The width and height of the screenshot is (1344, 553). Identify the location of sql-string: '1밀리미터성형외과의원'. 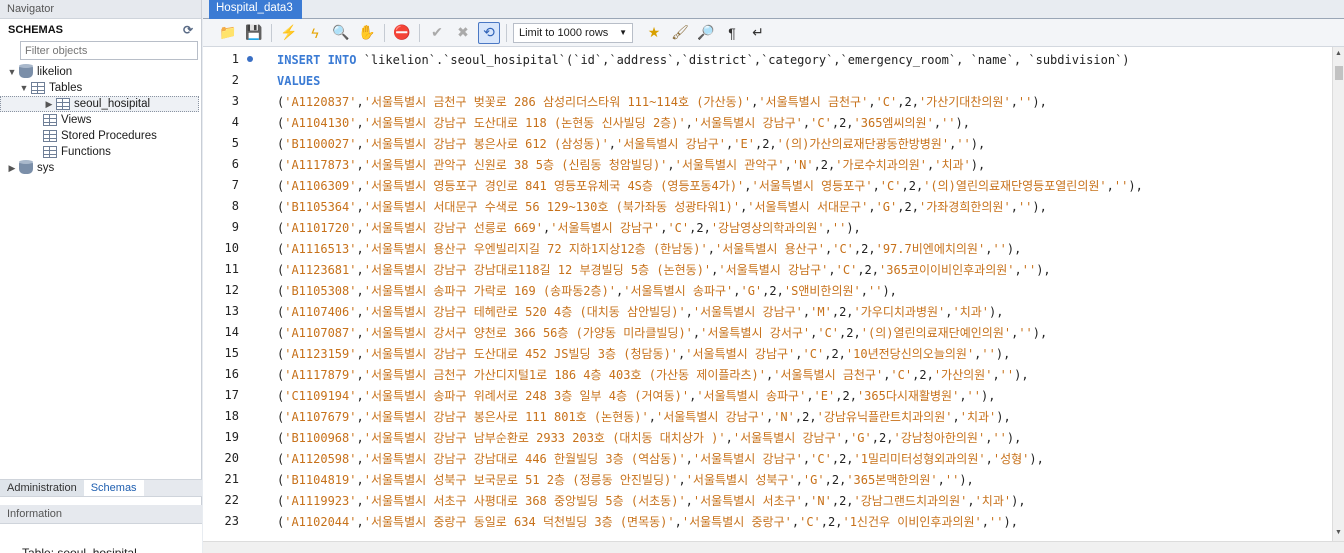
(919, 459).